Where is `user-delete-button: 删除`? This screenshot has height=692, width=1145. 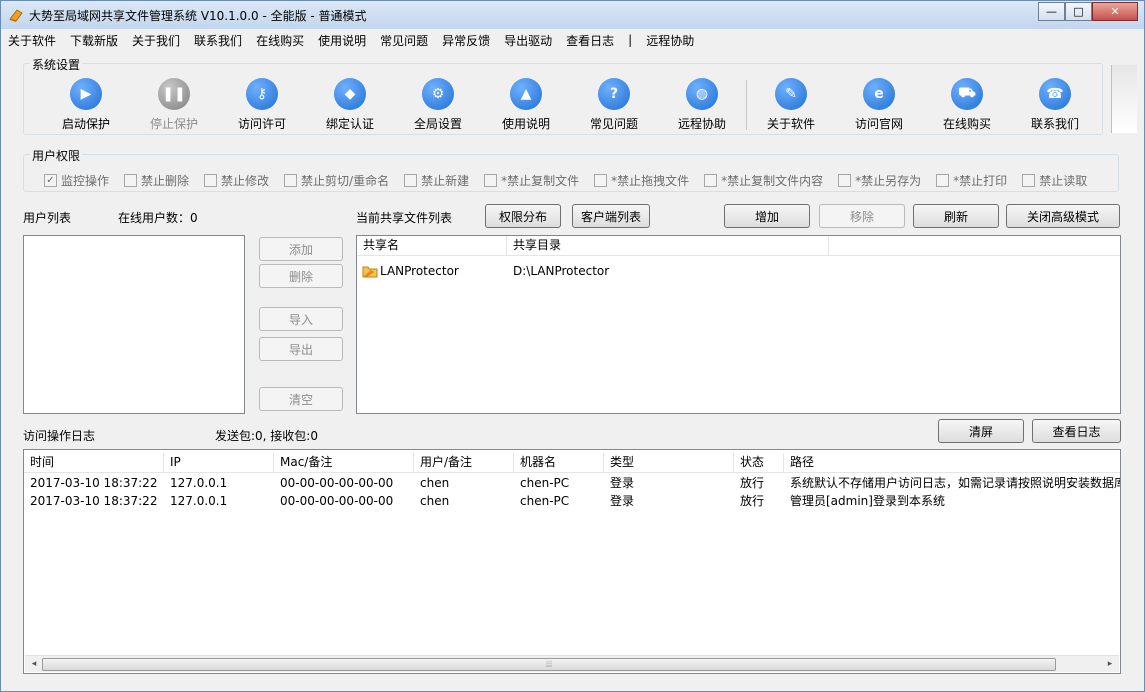 user-delete-button: 删除 is located at coordinates (301, 276).